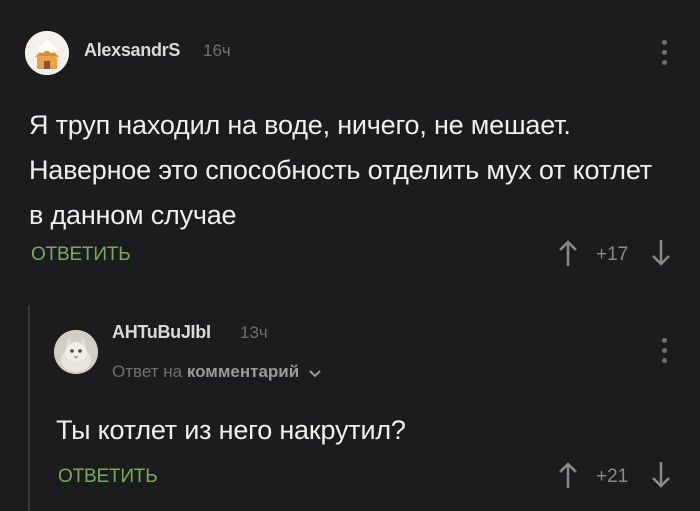  Describe the element at coordinates (231, 430) in the screenshot. I see `comment-text: Ты котлет из него накрутил?` at that location.